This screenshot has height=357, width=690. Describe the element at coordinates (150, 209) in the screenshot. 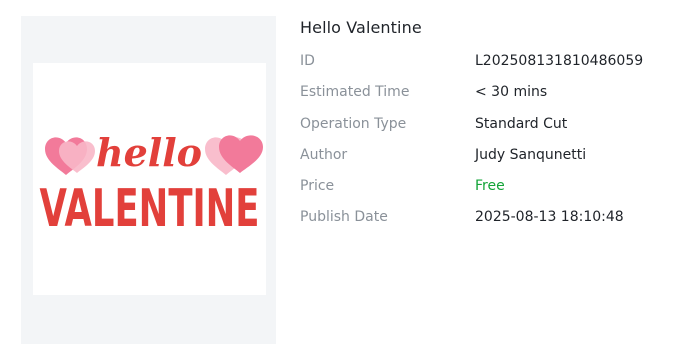

I see `artwork-block-word: VALENTINE` at that location.